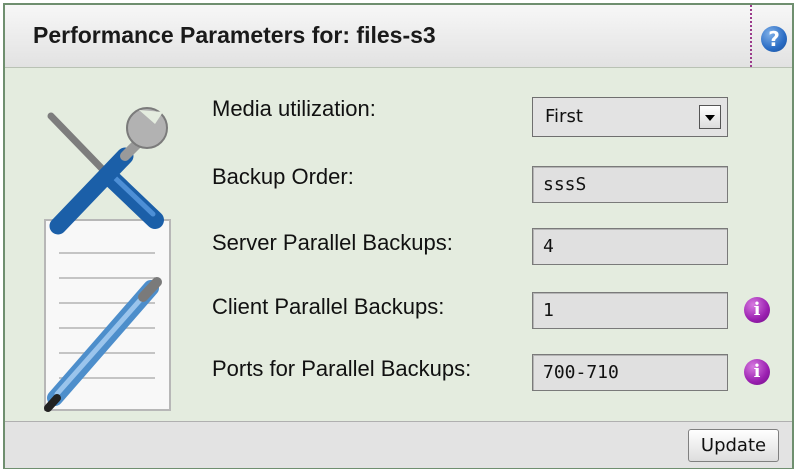 This screenshot has width=799, height=473. What do you see at coordinates (630, 372) in the screenshot?
I see `ports-parallel-backups-input: 700-710` at bounding box center [630, 372].